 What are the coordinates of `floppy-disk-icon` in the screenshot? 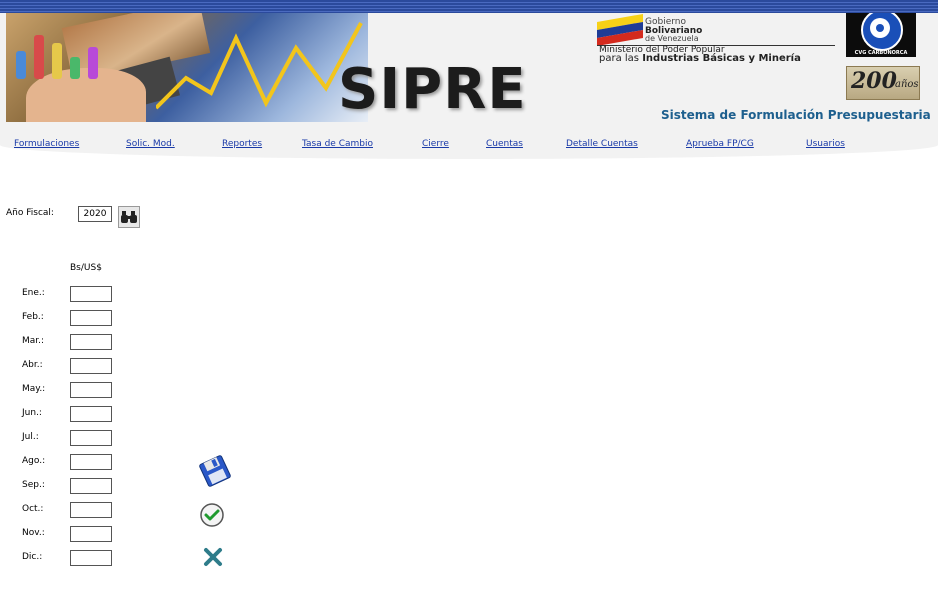 It's located at (215, 471).